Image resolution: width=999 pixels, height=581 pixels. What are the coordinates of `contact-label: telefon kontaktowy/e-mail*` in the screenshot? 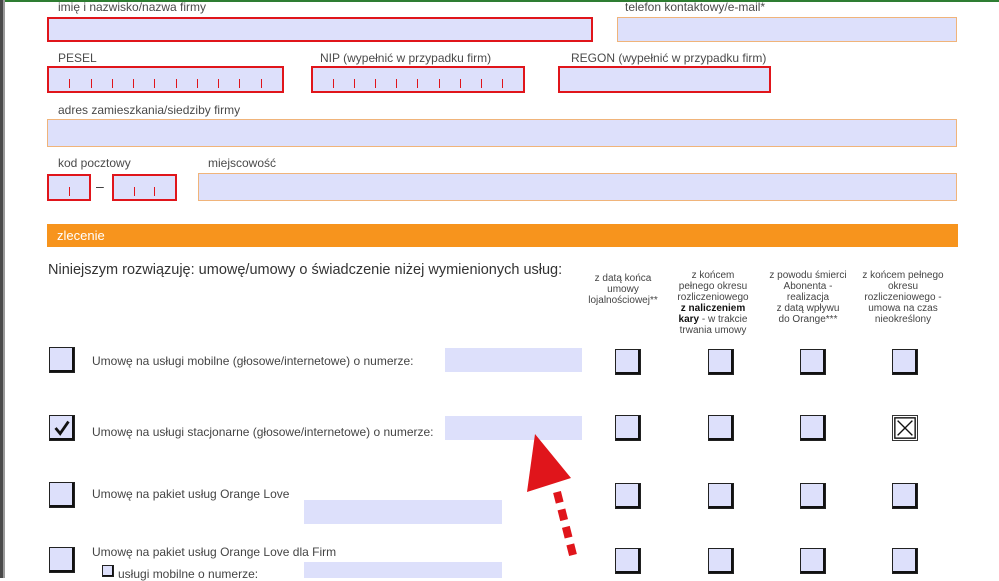 It's located at (695, 7).